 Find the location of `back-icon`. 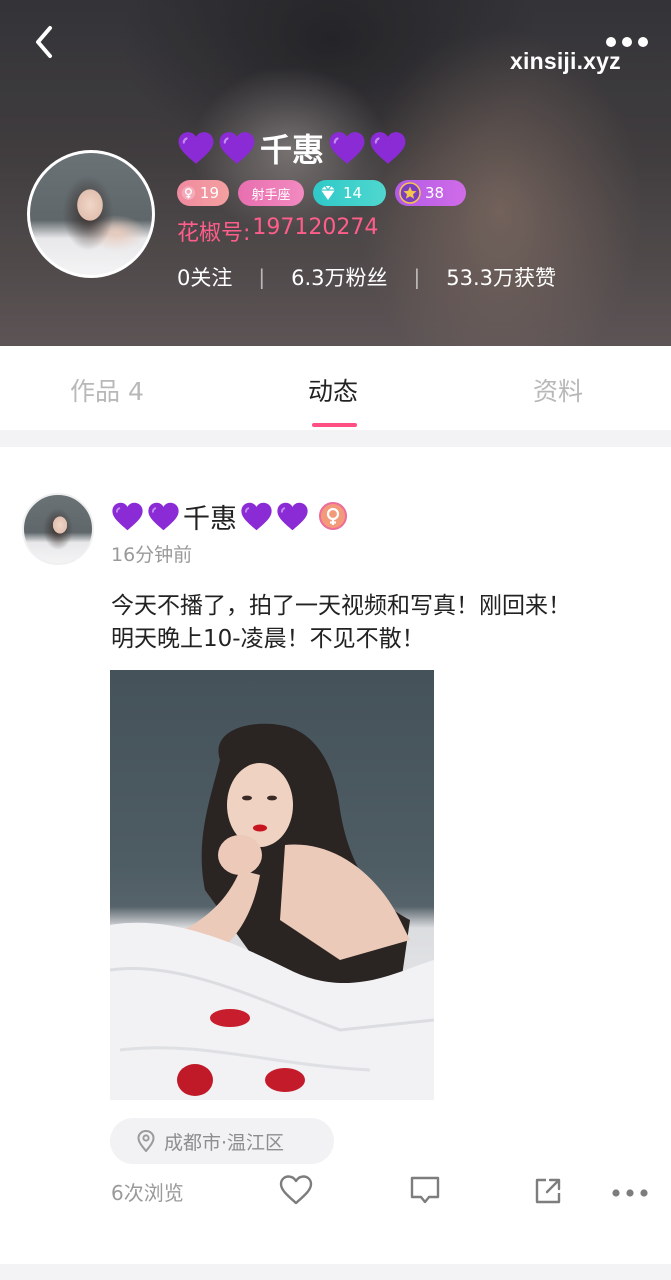

back-icon is located at coordinates (44, 42).